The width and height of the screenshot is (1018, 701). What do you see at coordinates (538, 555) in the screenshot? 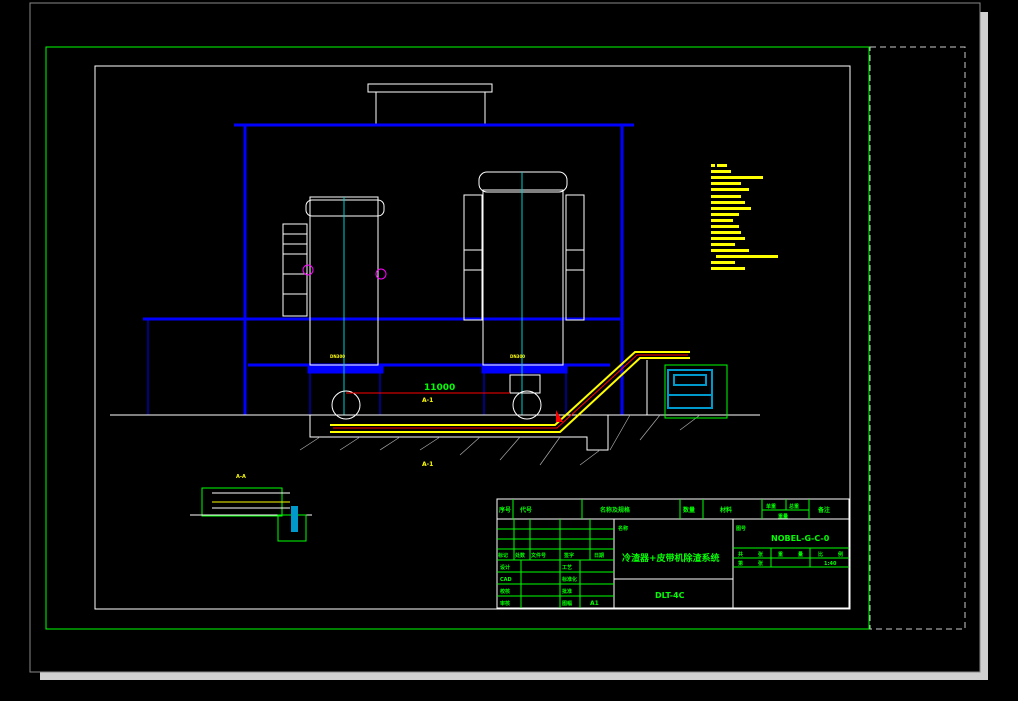
I see `rev-file: 文件号` at bounding box center [538, 555].